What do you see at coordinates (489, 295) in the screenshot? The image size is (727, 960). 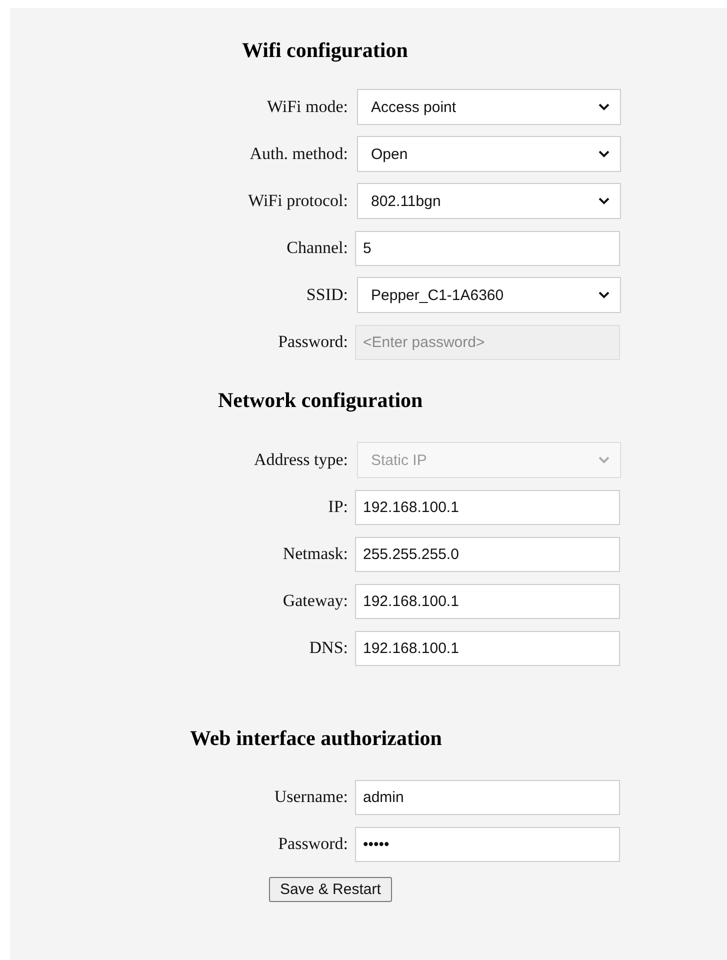 I see `dropdown: Pepper_C1-1A6360` at bounding box center [489, 295].